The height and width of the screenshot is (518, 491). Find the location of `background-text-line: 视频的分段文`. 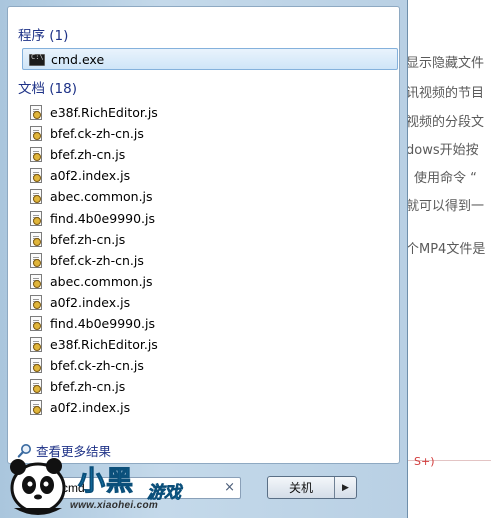

background-text-line: 视频的分段文 is located at coordinates (445, 122).